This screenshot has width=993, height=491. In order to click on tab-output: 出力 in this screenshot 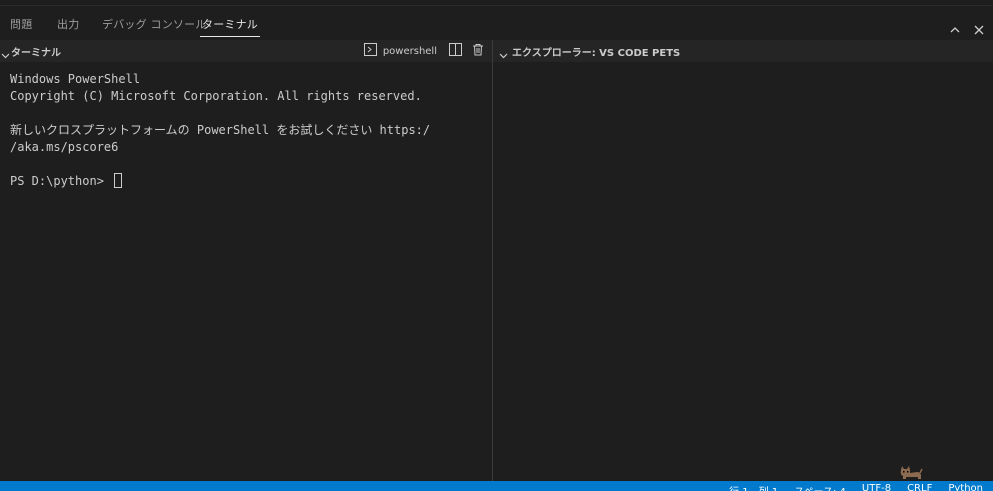, I will do `click(68, 24)`.